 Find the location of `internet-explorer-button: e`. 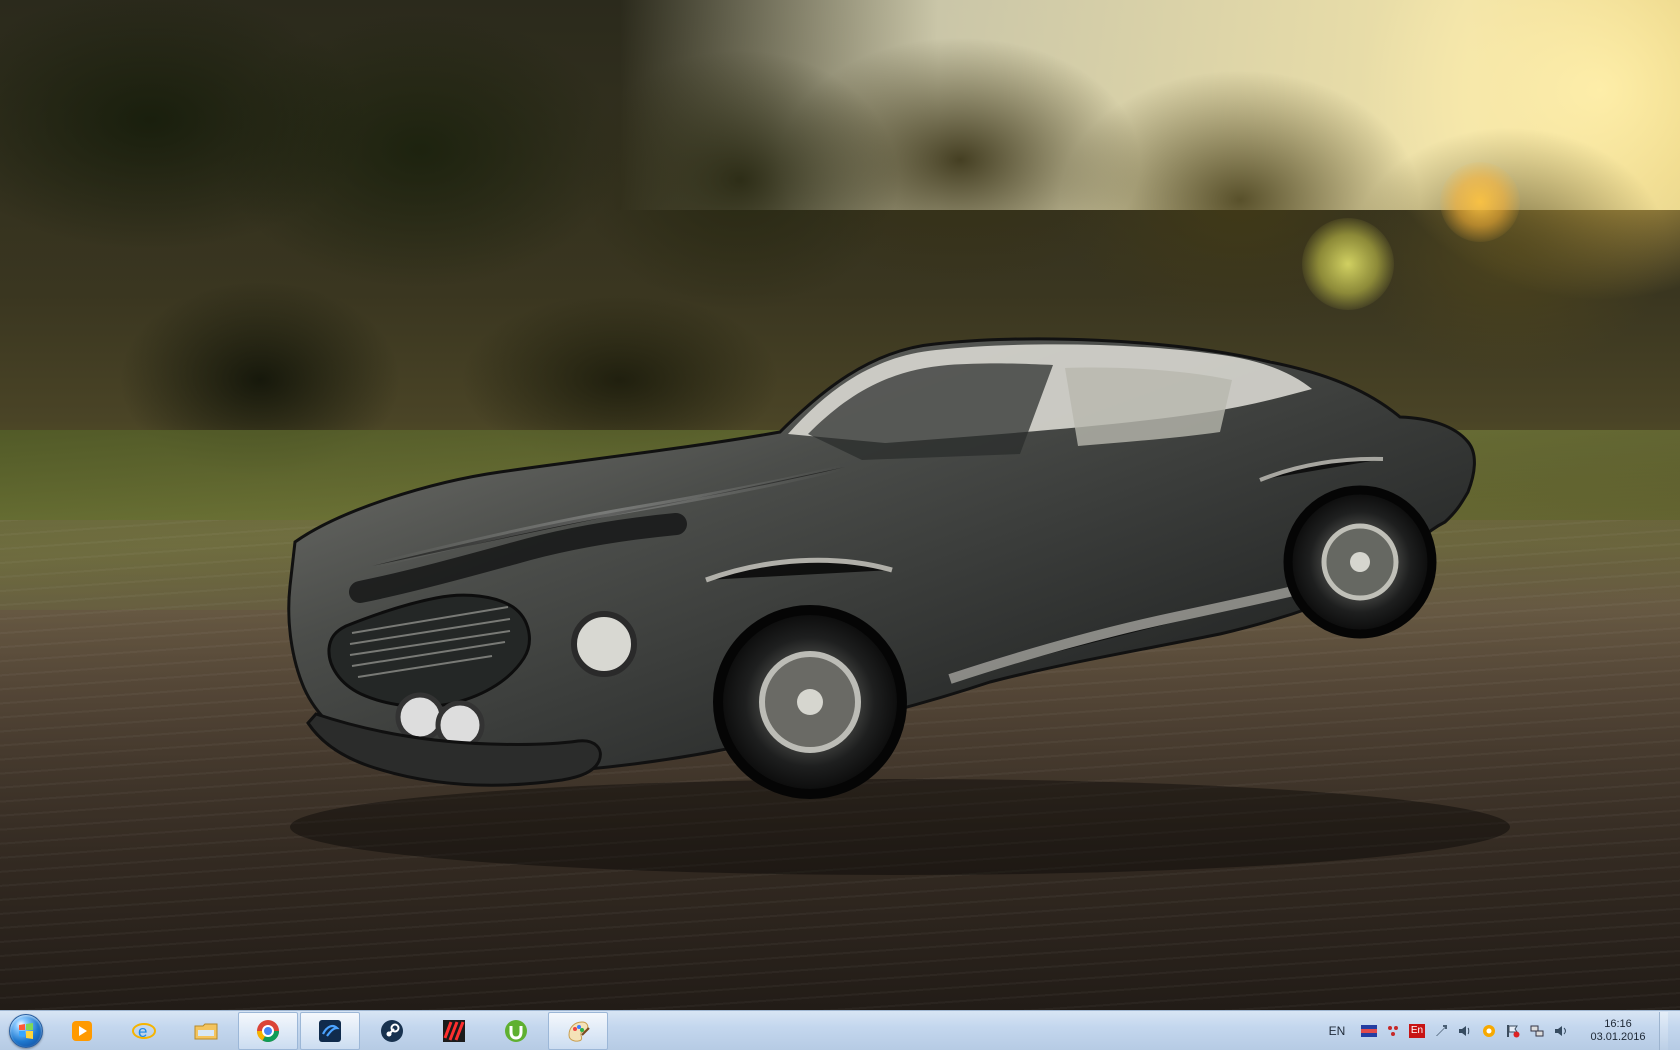

internet-explorer-button: e is located at coordinates (144, 1031).